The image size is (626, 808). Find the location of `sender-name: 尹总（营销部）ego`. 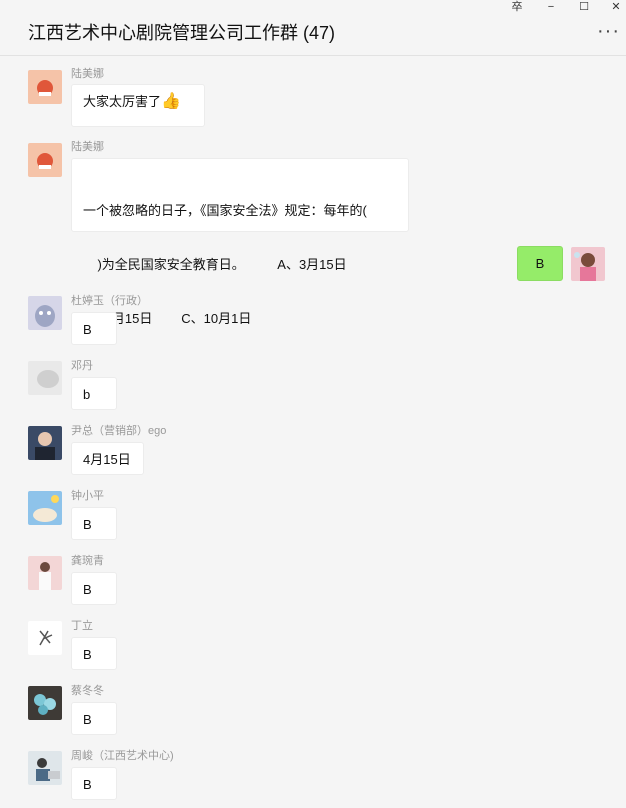

sender-name: 尹总（营销部）ego is located at coordinates (119, 431).